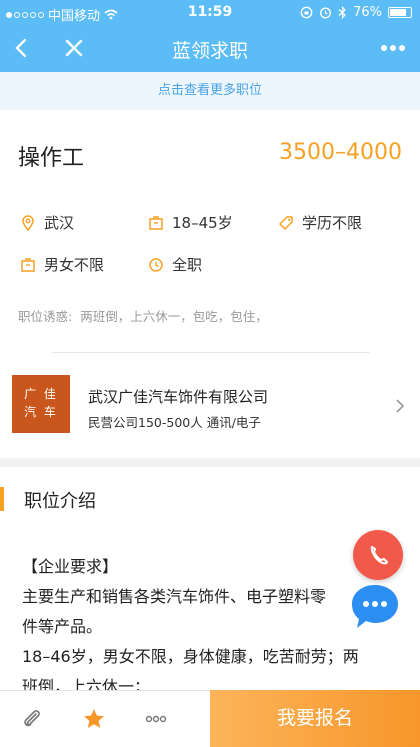  Describe the element at coordinates (326, 13) in the screenshot. I see `alarm-icon` at that location.